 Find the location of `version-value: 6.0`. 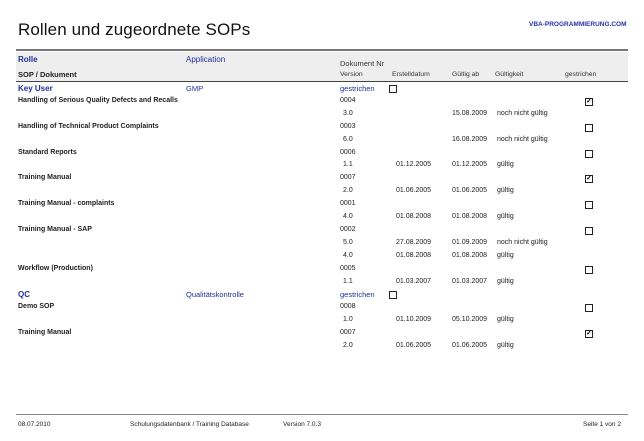

version-value: 6.0 is located at coordinates (348, 139).